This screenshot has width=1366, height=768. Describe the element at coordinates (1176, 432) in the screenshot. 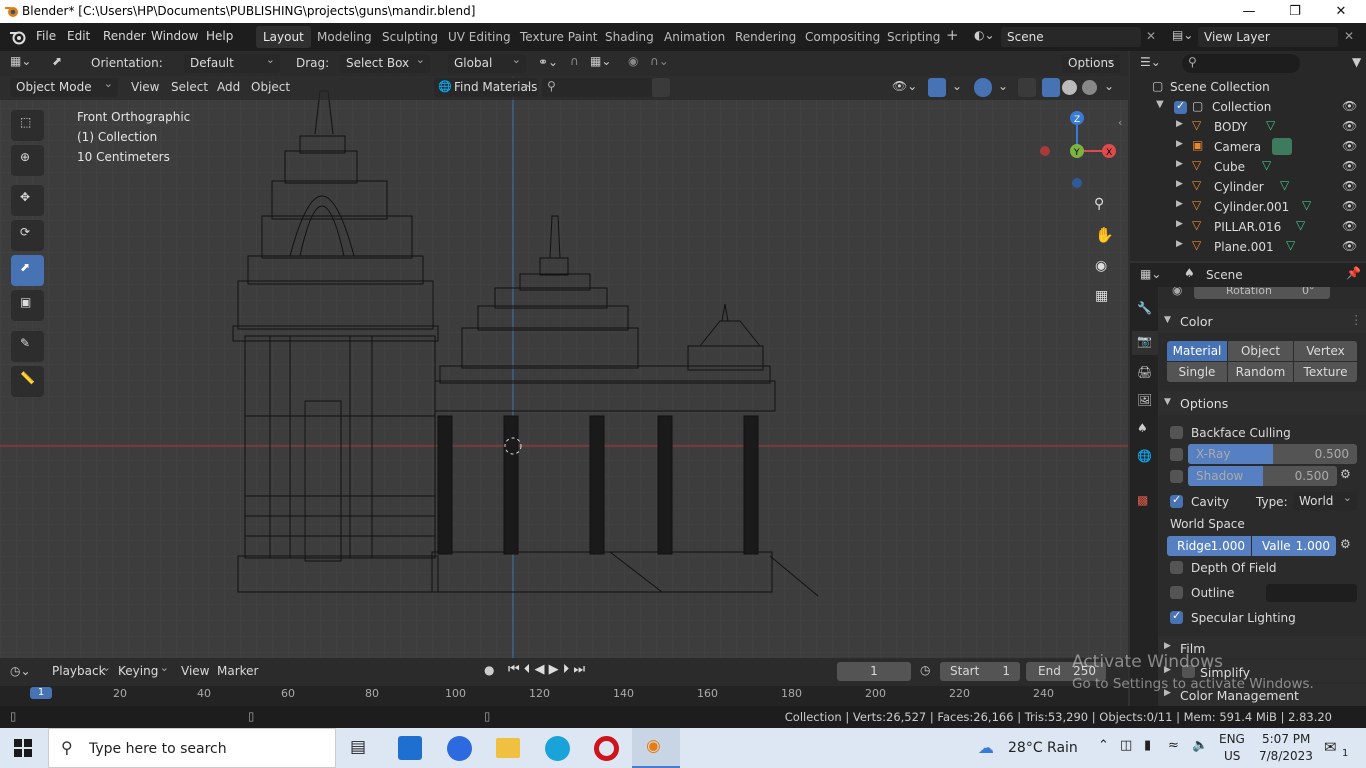

I see `backface-culling-checkbox` at that location.